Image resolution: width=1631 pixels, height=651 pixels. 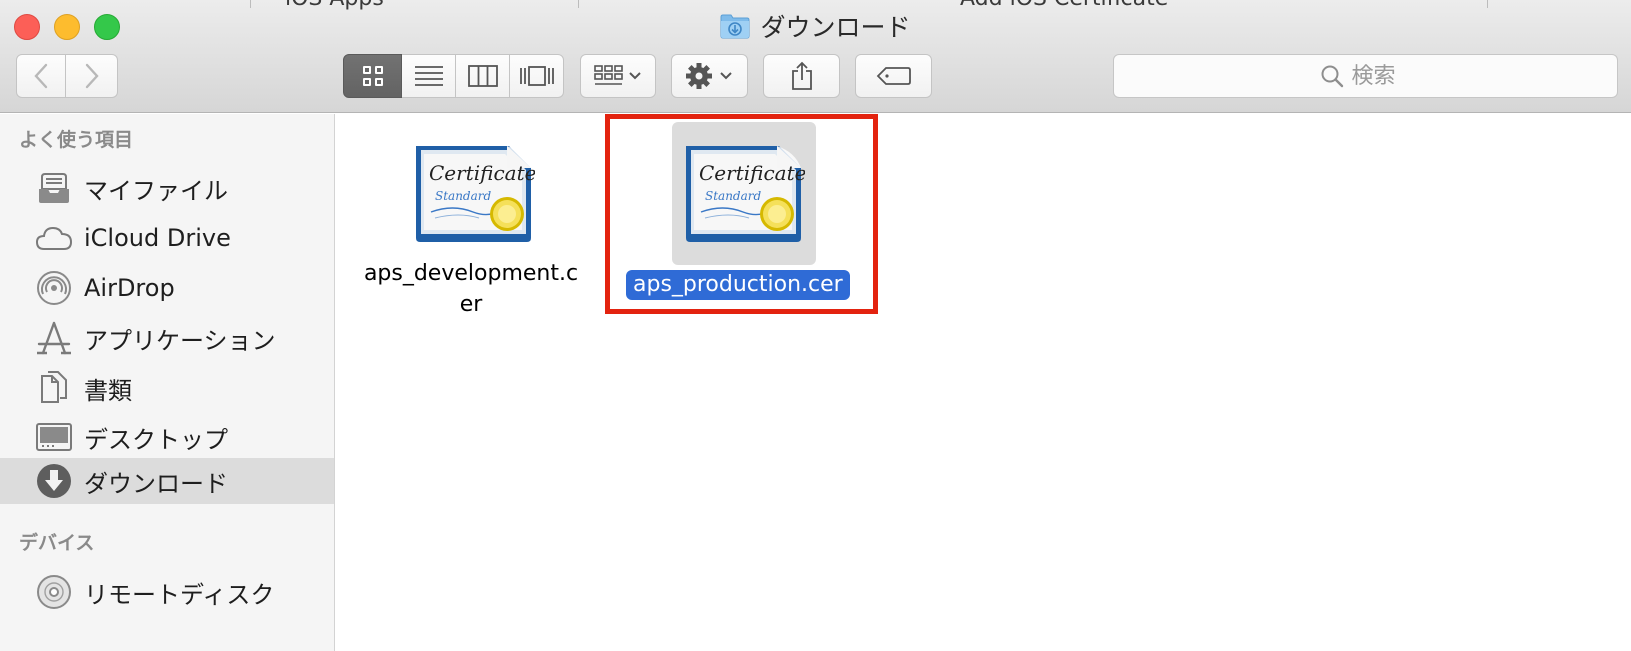 I want to click on sidebar-item-label: 書類, so click(x=108, y=390).